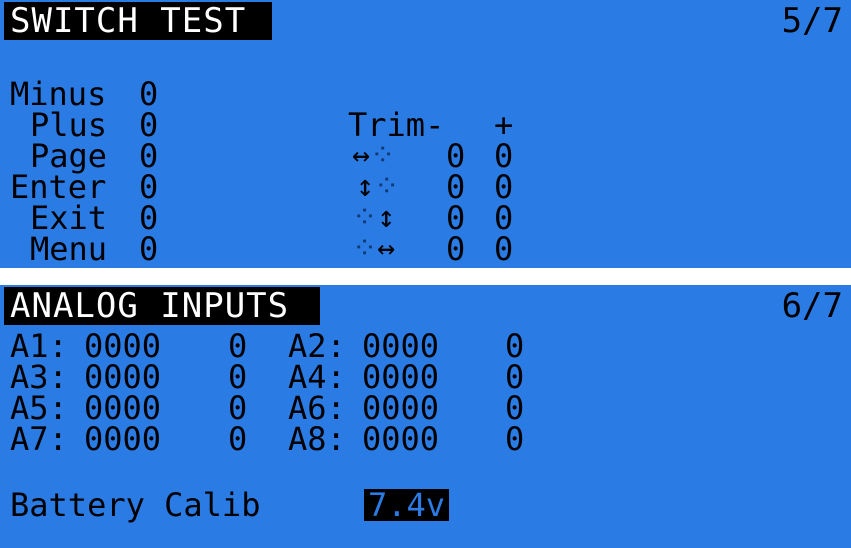 This screenshot has width=851, height=548. Describe the element at coordinates (425, 22) in the screenshot. I see `switch-test-titlebar: SWITCH TEST 5/7` at that location.